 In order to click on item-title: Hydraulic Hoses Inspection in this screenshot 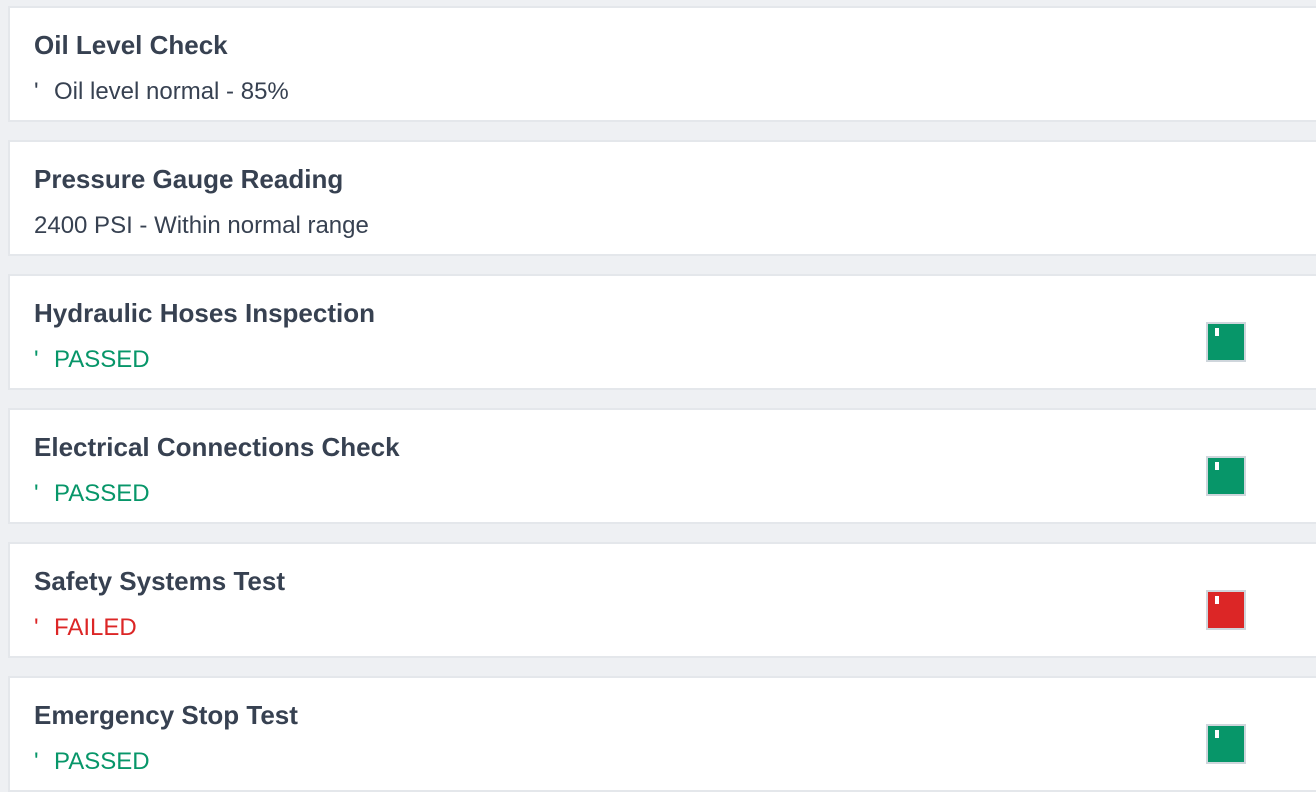, I will do `click(204, 313)`.